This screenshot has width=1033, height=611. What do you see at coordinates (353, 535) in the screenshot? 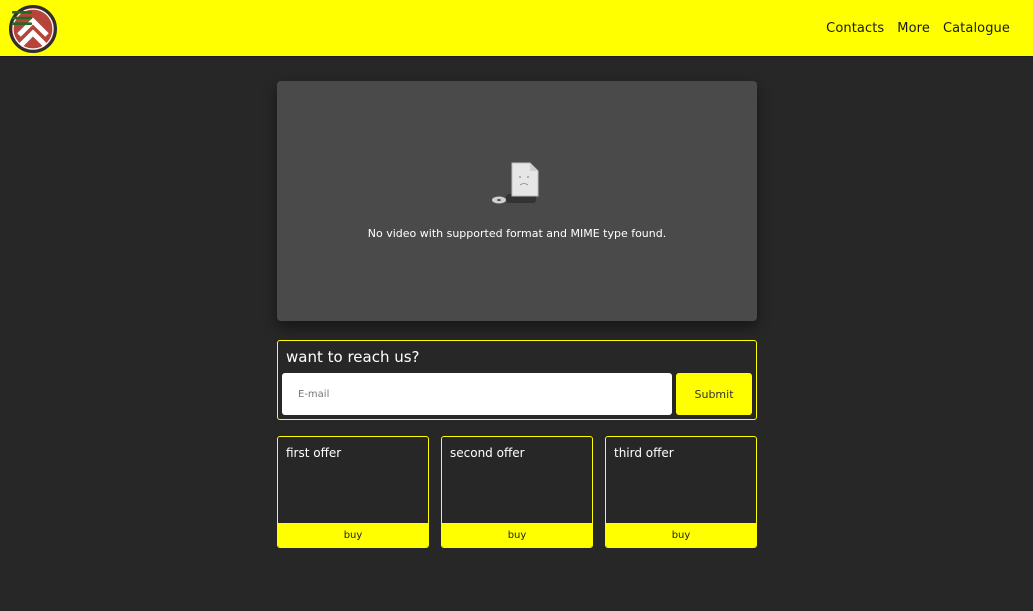
I see `buy-button-first: buy` at bounding box center [353, 535].